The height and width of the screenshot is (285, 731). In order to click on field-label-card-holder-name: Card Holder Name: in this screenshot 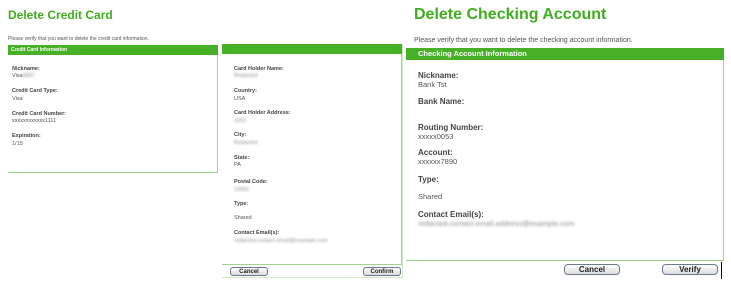, I will do `click(259, 69)`.